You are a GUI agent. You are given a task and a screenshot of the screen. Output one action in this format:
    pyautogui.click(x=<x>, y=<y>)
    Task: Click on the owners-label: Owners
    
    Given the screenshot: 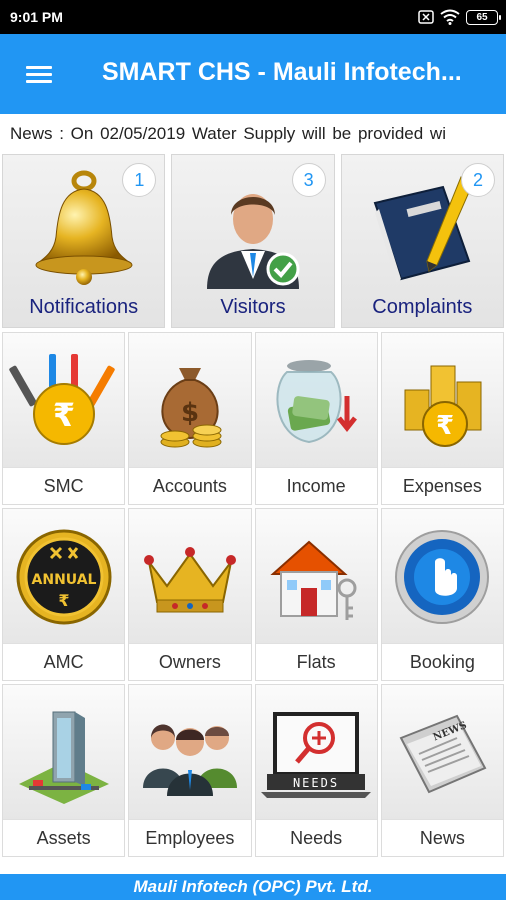 What is the action you would take?
    pyautogui.click(x=190, y=661)
    